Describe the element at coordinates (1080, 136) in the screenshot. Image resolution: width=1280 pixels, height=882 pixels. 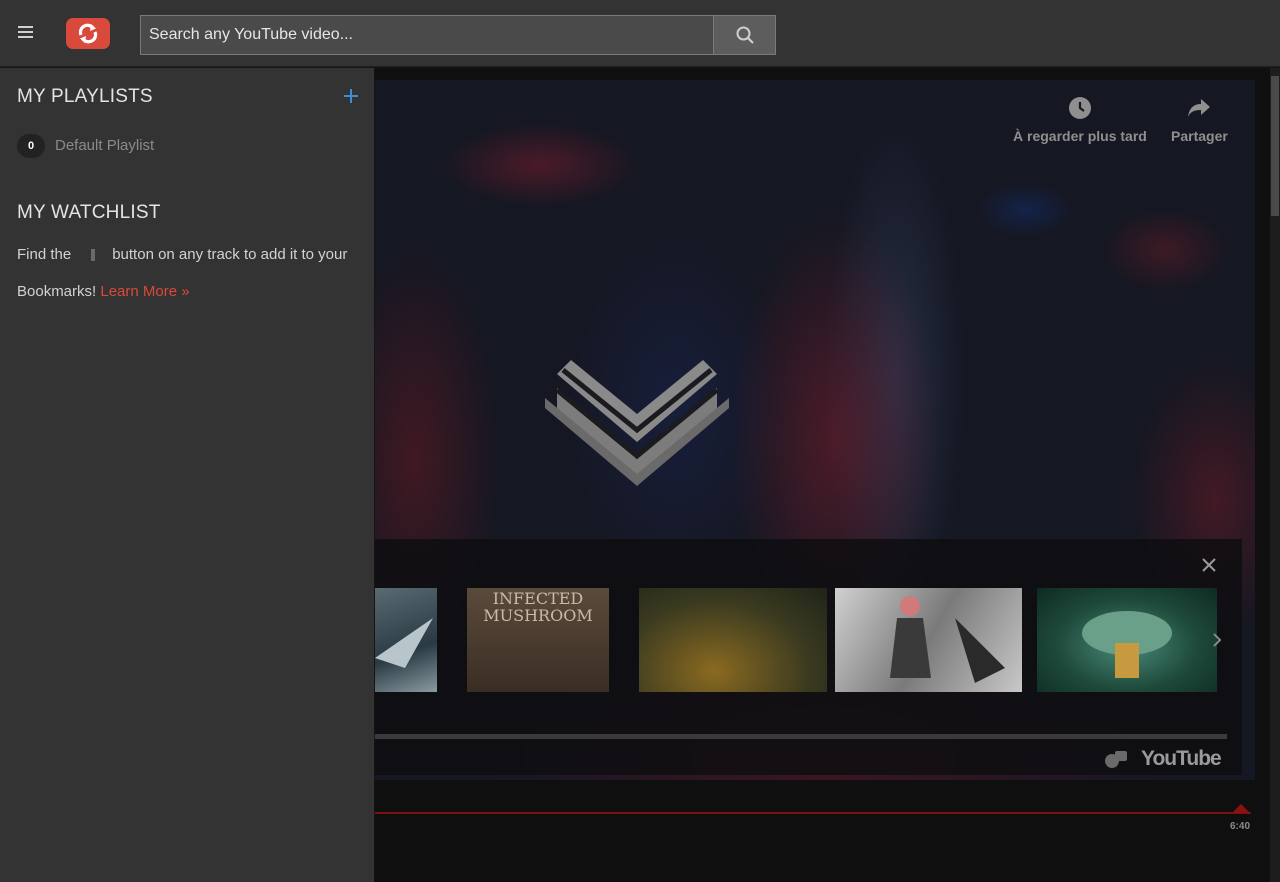
I see `watch-later-label: À regarder plus tard` at that location.